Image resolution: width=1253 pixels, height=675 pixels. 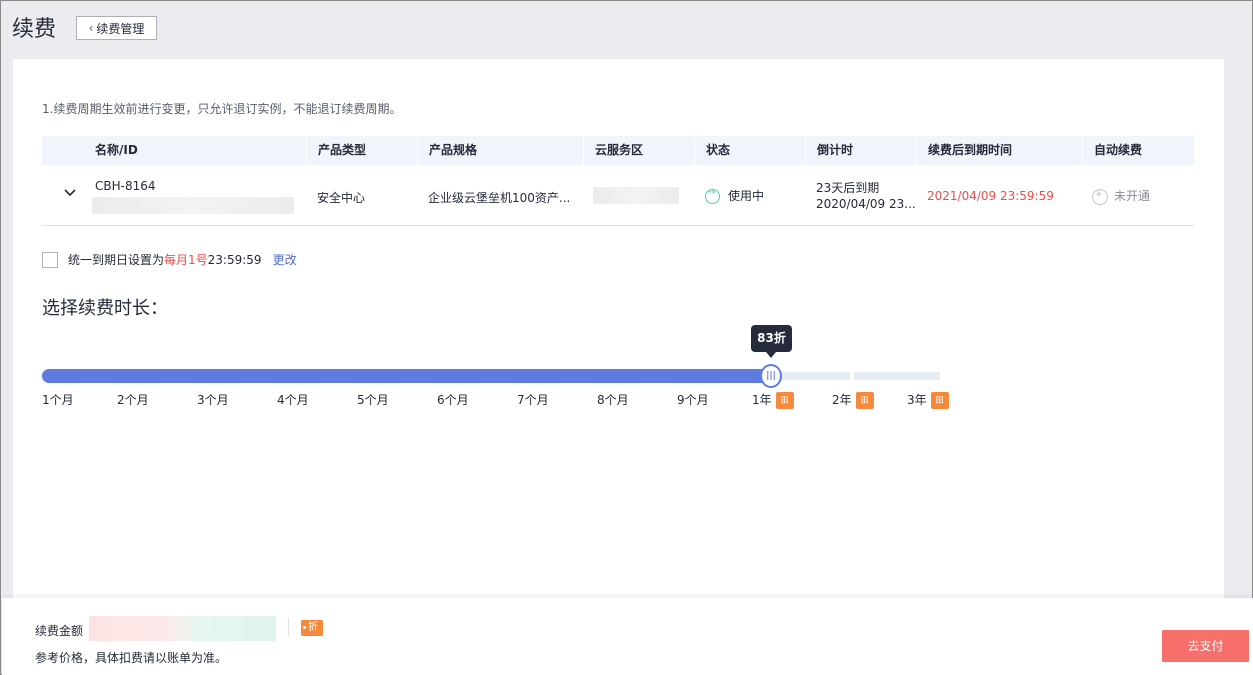 I want to click on unify-expire-date-row: 统一到期日设置为 每月1号 23:59:59 更改, so click(x=169, y=259).